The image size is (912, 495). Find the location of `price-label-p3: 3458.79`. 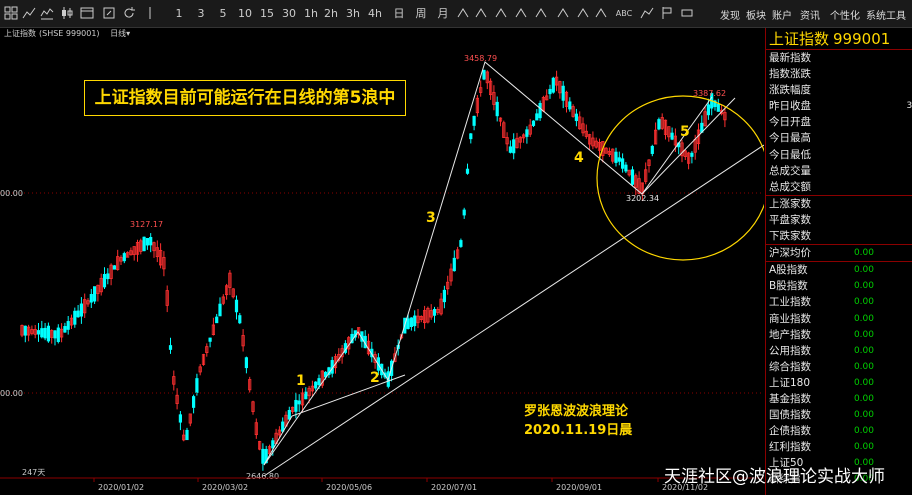

price-label-p3: 3458.79 is located at coordinates (480, 58).